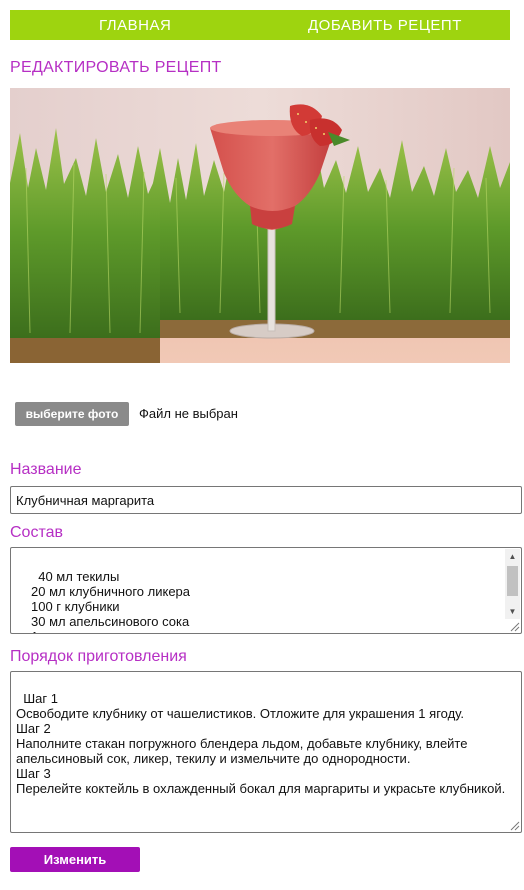 This screenshot has height=890, width=524. I want to click on file-status-text: Файл не выбран, so click(188, 413).